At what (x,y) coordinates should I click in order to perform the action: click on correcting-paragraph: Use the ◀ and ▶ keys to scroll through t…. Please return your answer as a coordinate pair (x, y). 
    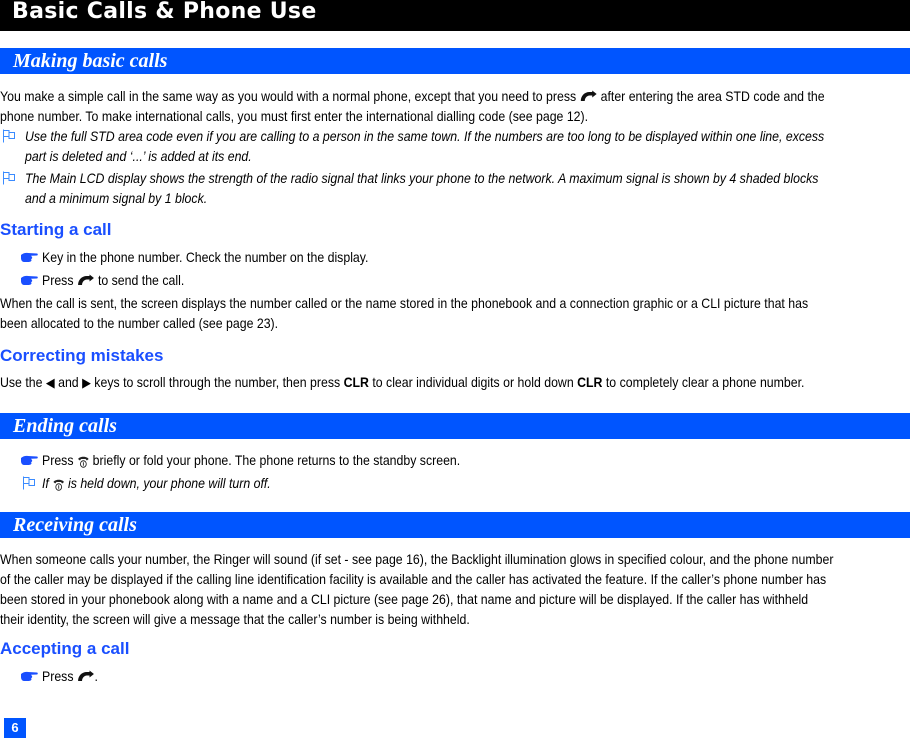
    Looking at the image, I should click on (455, 382).